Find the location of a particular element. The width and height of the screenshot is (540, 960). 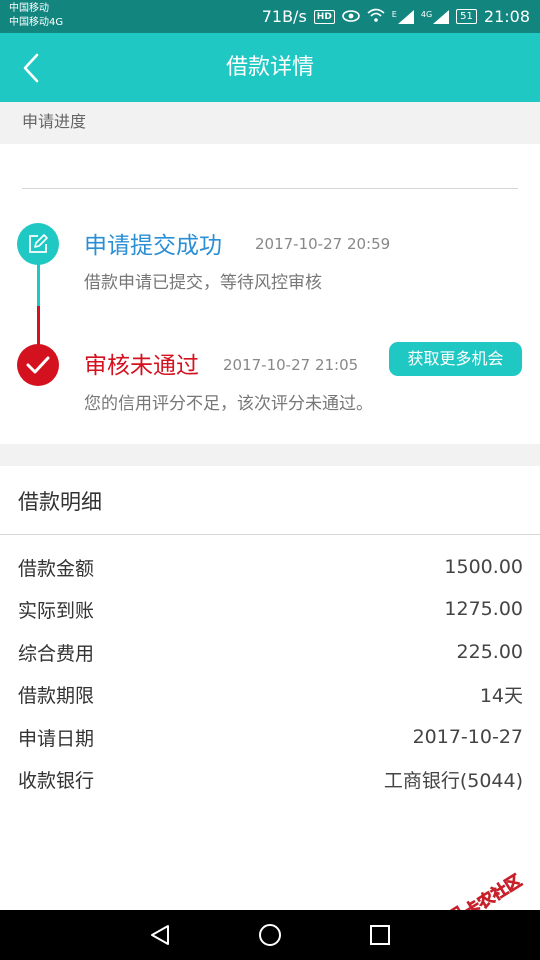

detail-value: 2017-10-27 is located at coordinates (467, 737).